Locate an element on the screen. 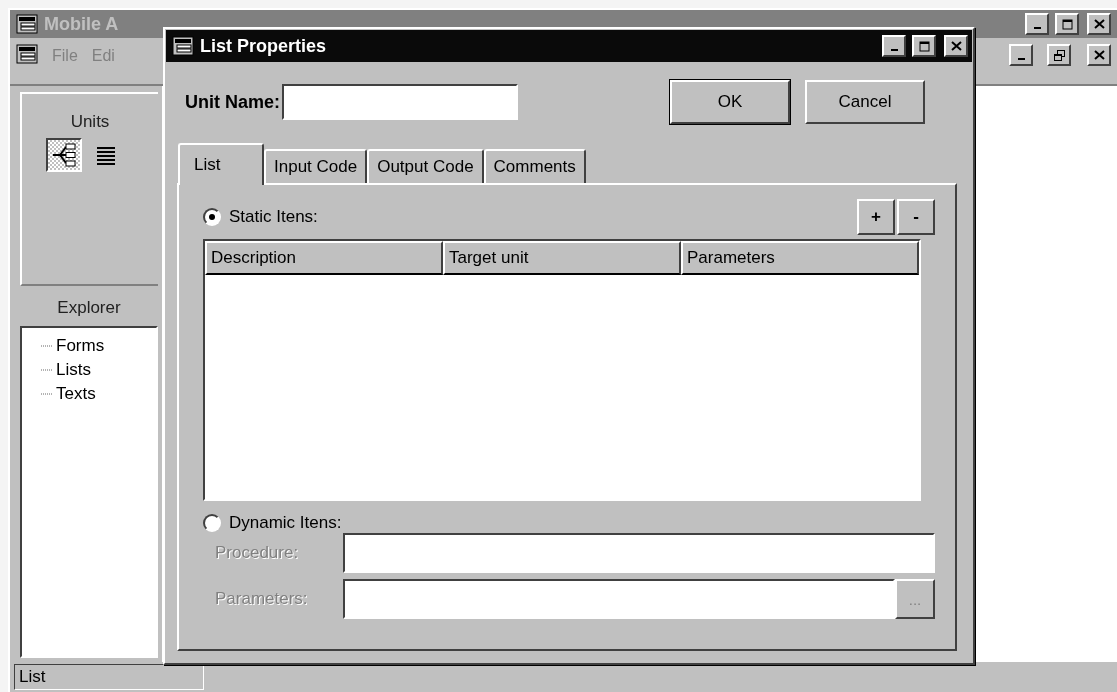 The height and width of the screenshot is (692, 1117). radio-label: Static Itens: is located at coordinates (273, 217).